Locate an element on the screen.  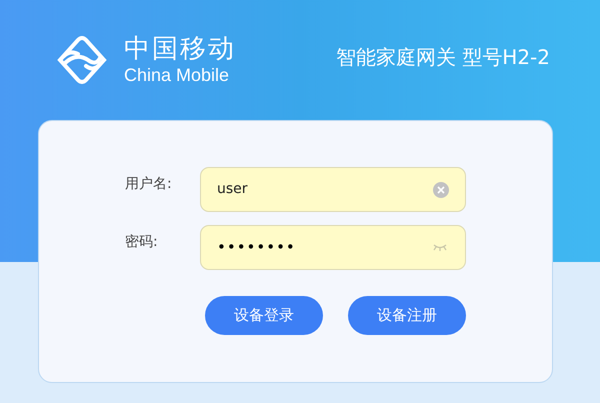
field-label: 用户名: is located at coordinates (148, 184).